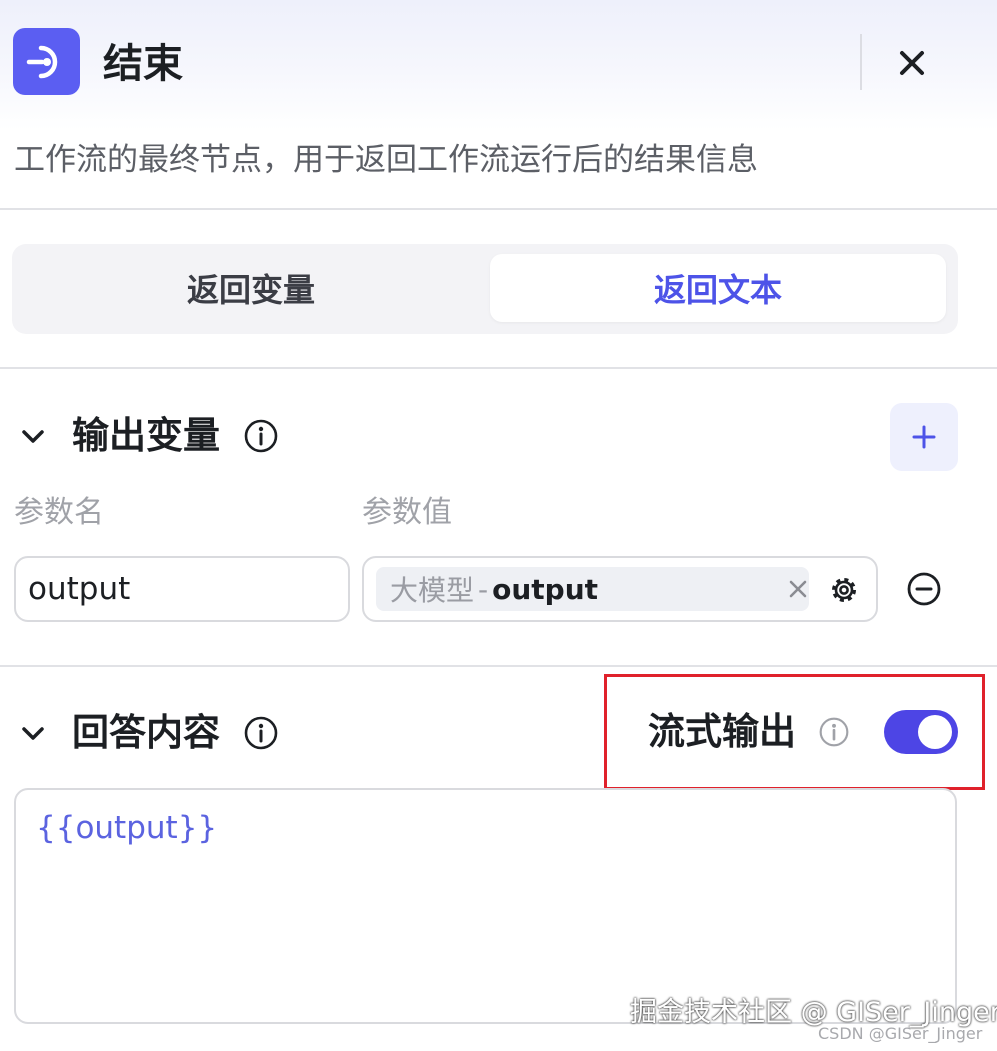 This screenshot has width=997, height=1051. I want to click on variable-reference-chip: 大模型 - output, so click(592, 589).